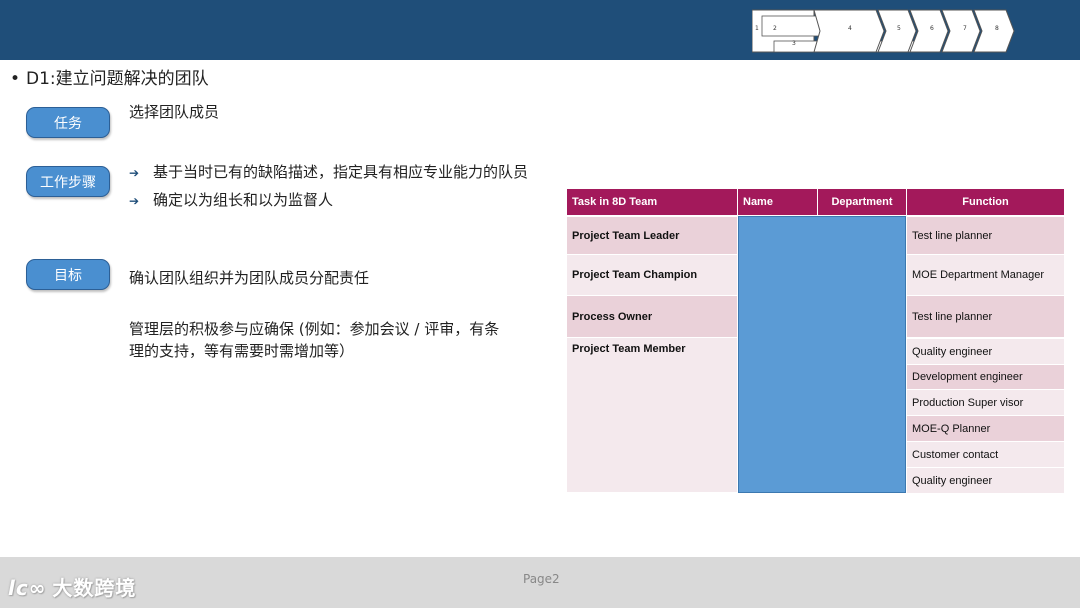 The image size is (1080, 608). I want to click on step-label-5: 5, so click(899, 28).